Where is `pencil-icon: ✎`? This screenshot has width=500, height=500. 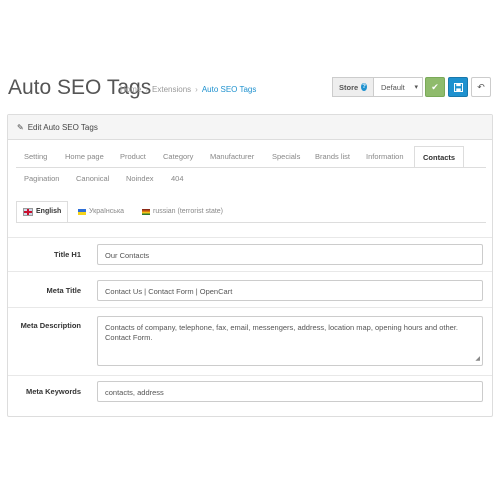
pencil-icon: ✎ is located at coordinates (20, 127).